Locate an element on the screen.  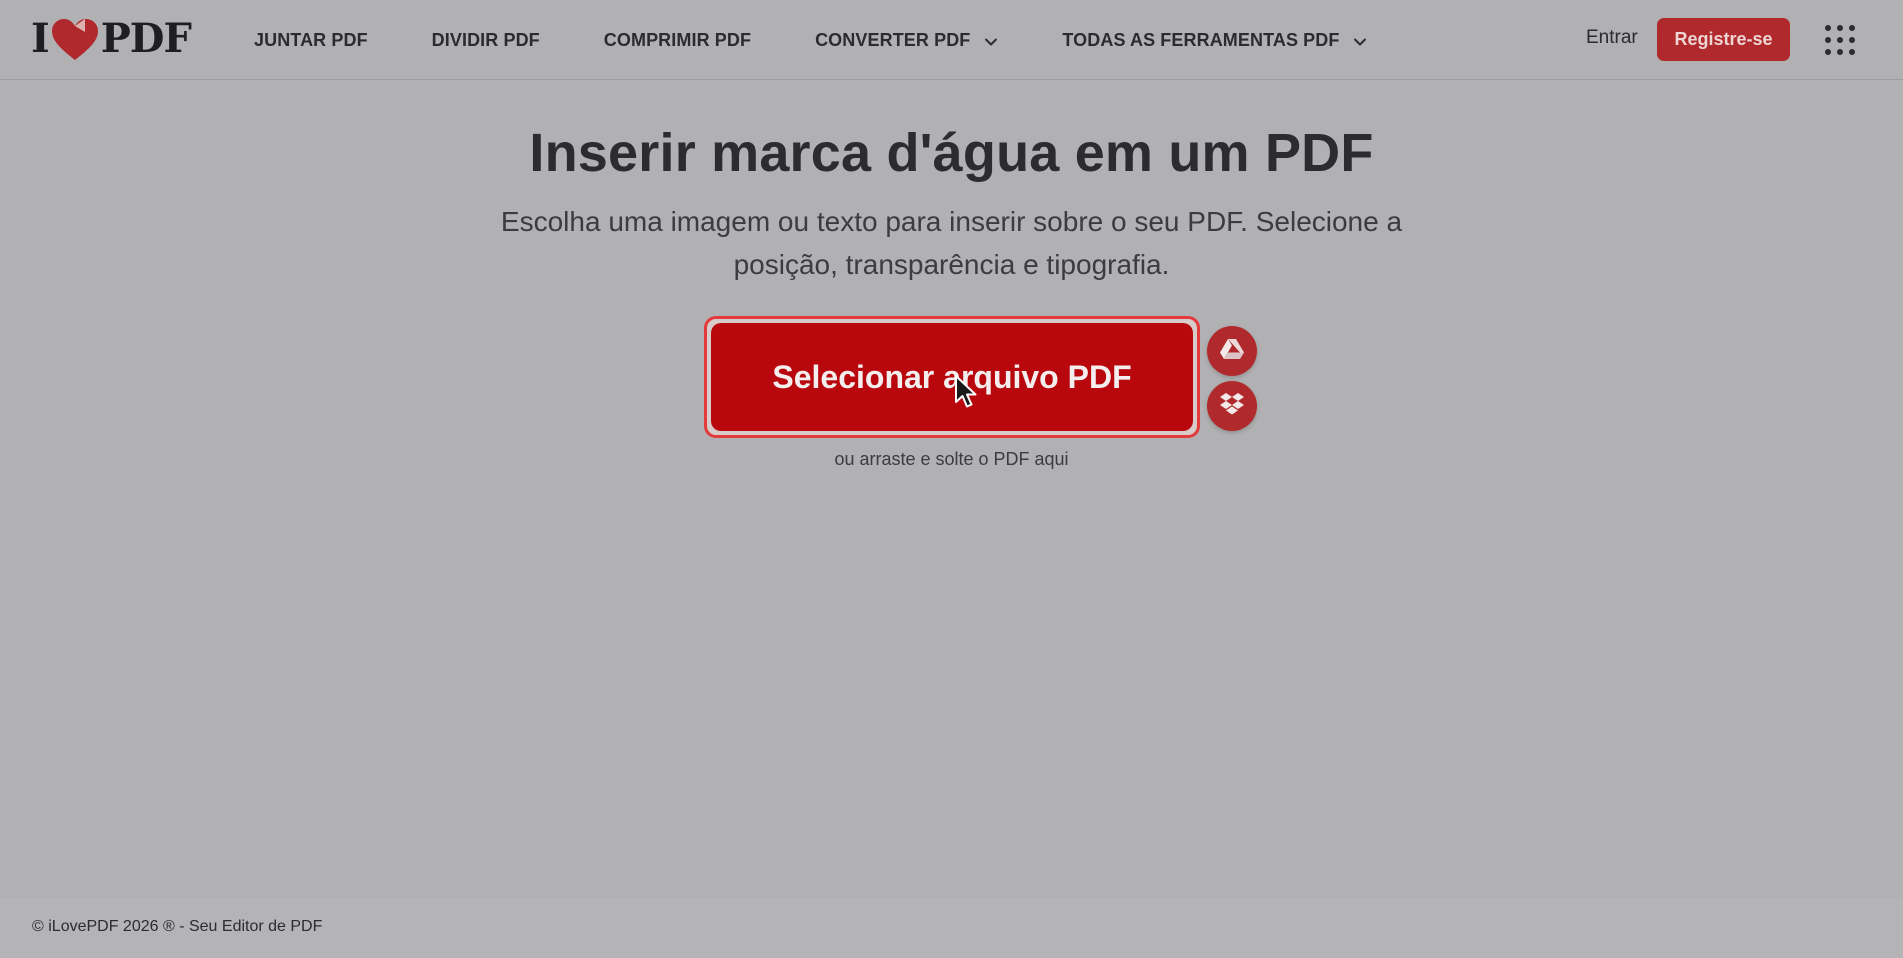
nav-item-label: JUNTAR PDF is located at coordinates (311, 39).